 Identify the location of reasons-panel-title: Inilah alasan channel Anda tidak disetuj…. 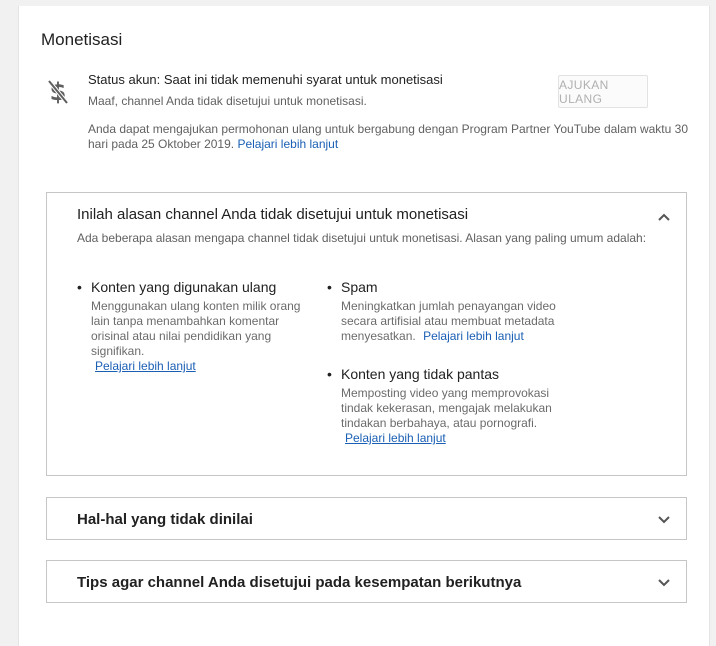
(272, 214).